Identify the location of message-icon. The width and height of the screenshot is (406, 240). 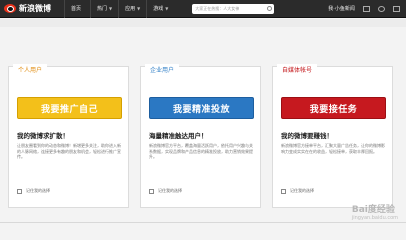
(366, 8).